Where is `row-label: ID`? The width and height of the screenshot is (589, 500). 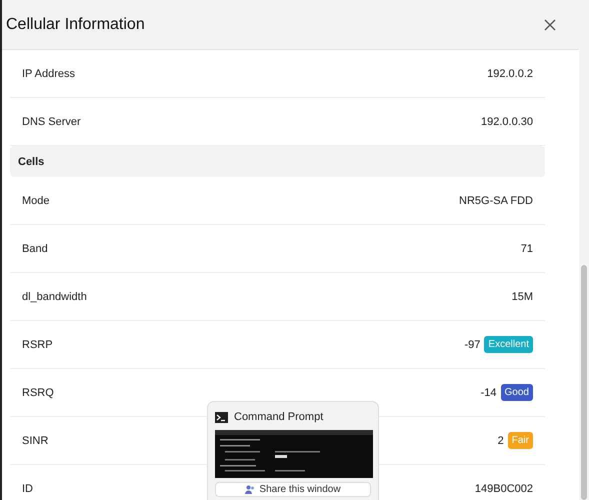
row-label: ID is located at coordinates (27, 488).